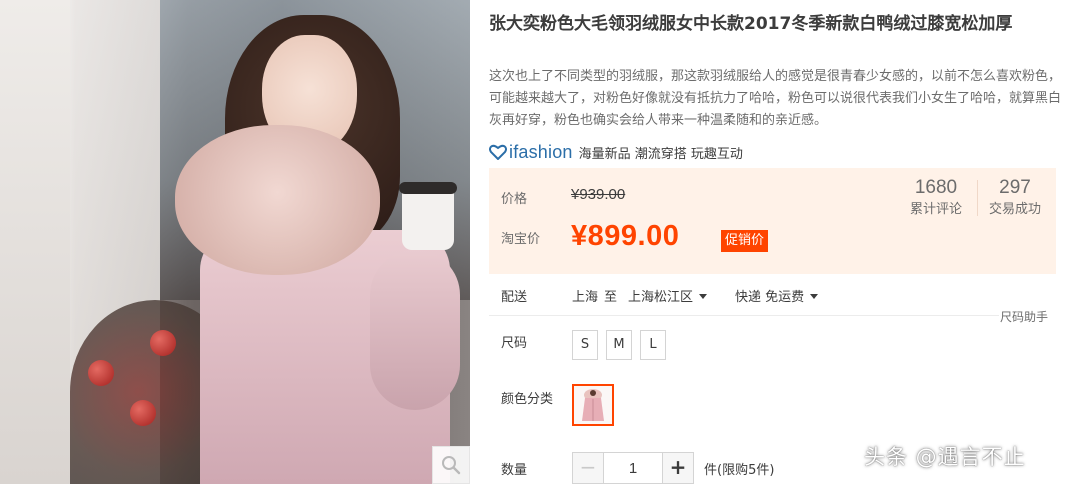 The image size is (1080, 484). I want to click on photo-coat-sleeve, so click(415, 330).